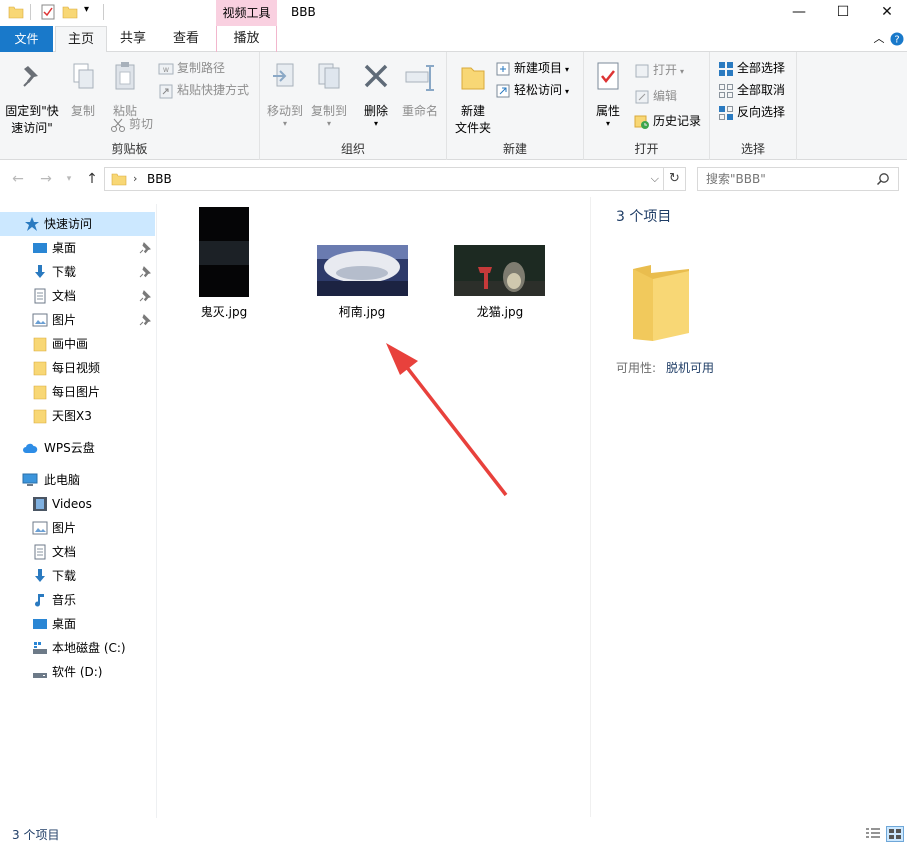 The width and height of the screenshot is (907, 844). I want to click on select-none-icon, so click(726, 90).